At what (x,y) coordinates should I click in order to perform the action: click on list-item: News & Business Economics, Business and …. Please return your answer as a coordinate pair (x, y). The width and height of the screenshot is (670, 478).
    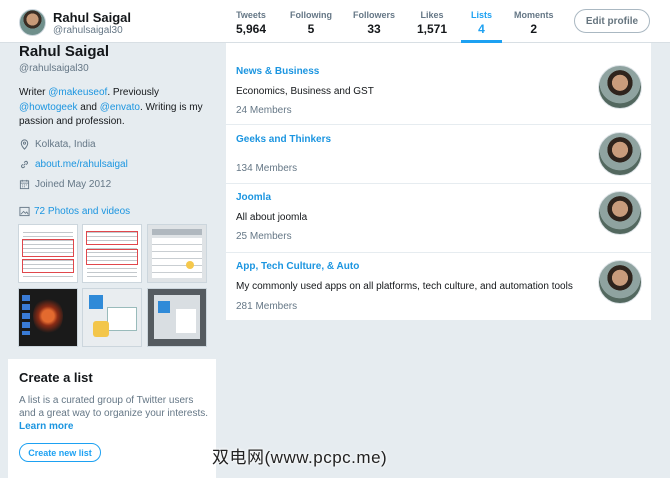
    Looking at the image, I should click on (438, 90).